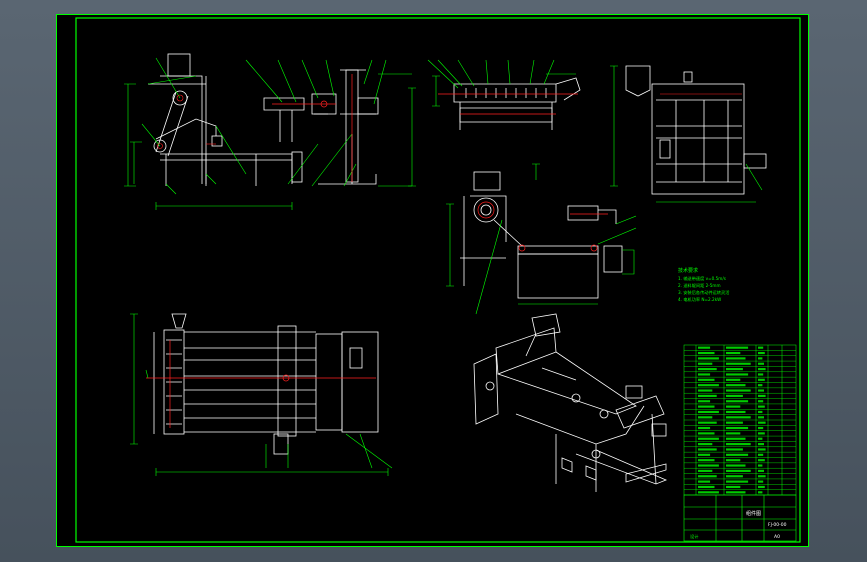  I want to click on plan-view, so click(266, 384).